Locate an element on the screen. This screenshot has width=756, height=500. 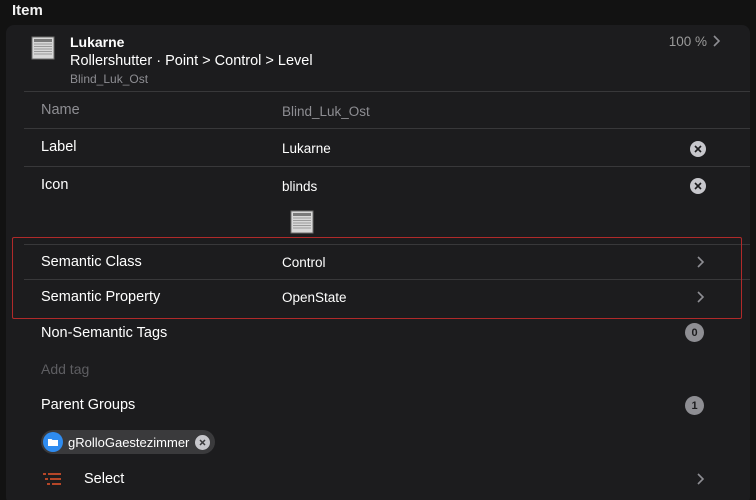
group-chip: gRolloGaestezimmer is located at coordinates (128, 442).